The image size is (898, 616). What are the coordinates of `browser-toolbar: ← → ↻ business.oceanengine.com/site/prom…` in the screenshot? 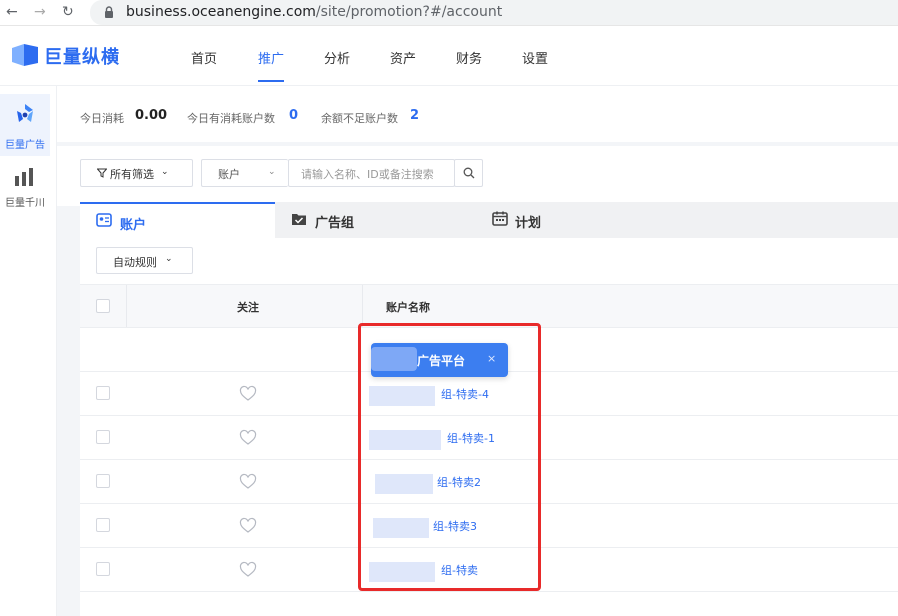 It's located at (449, 13).